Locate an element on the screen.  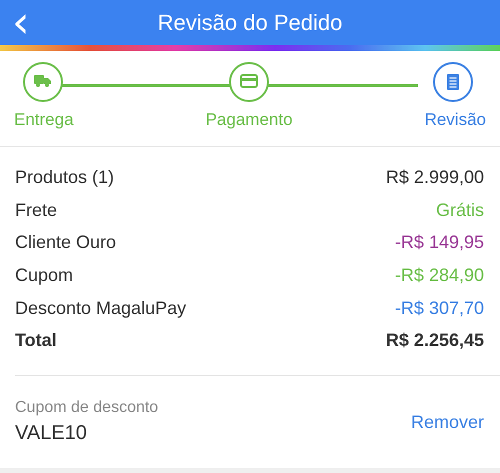
back-button: ‹ is located at coordinates (21, 22).